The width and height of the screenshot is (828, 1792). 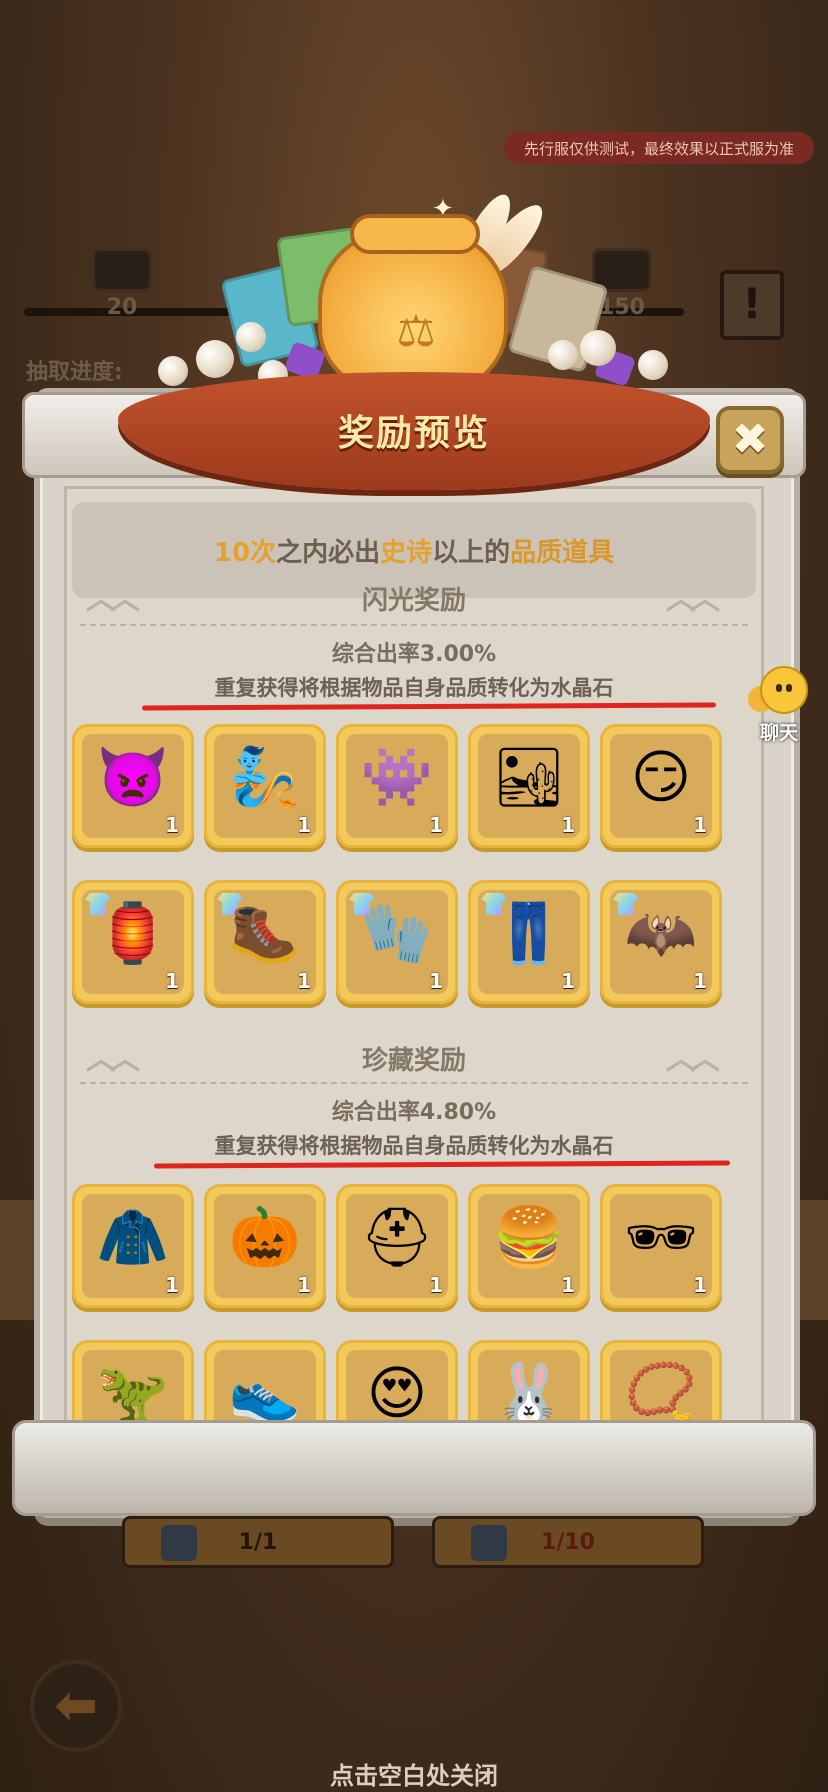 I want to click on milestone-chest-20: 20, so click(x=122, y=280).